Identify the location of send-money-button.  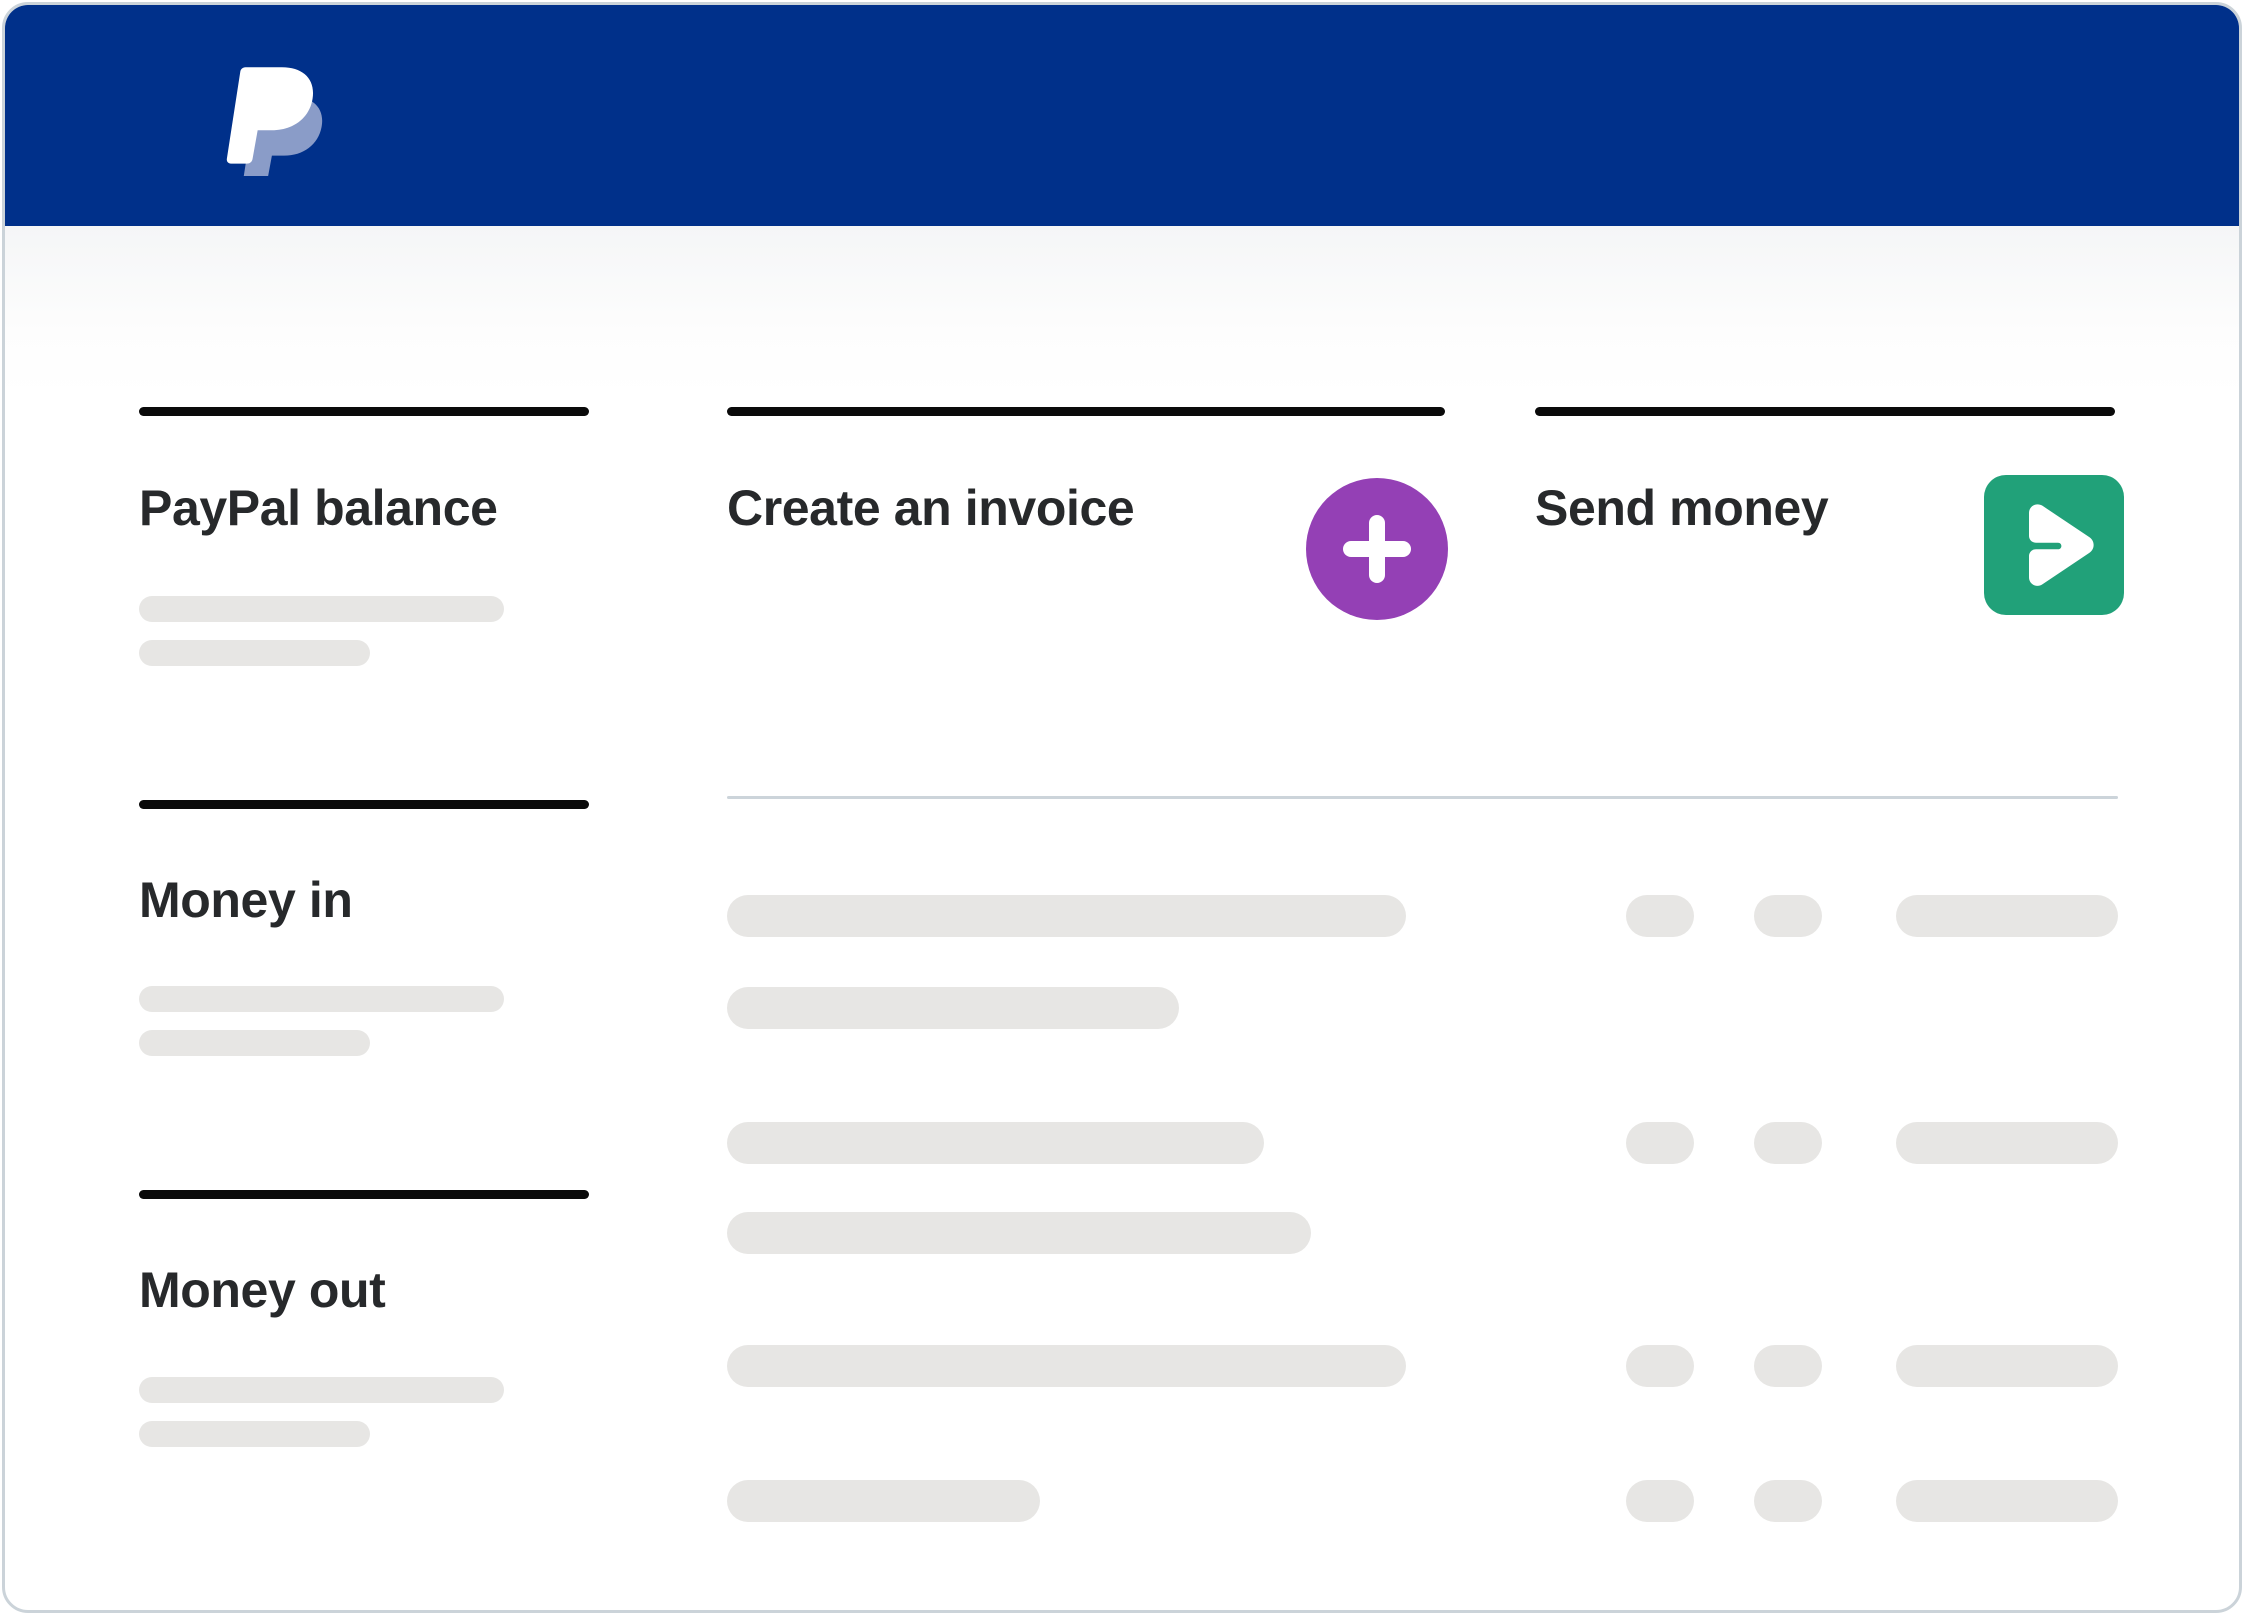
(2054, 545).